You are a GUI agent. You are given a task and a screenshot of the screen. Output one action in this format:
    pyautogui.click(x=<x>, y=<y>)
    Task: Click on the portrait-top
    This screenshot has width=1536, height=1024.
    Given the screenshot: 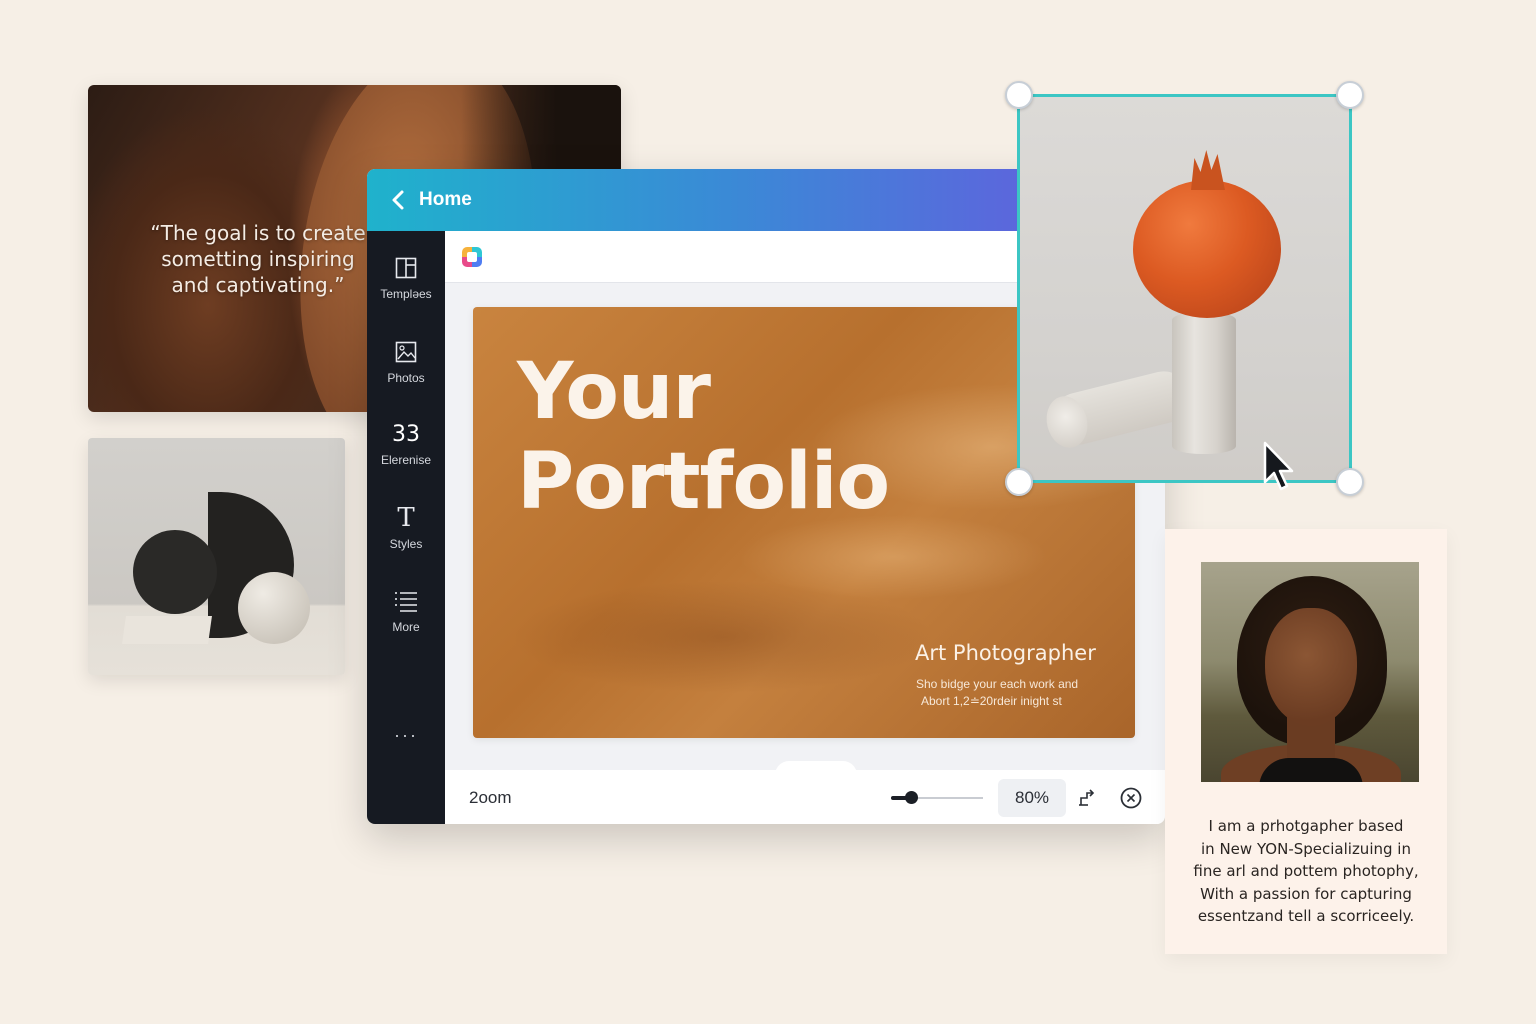 What is the action you would take?
    pyautogui.click(x=1311, y=770)
    